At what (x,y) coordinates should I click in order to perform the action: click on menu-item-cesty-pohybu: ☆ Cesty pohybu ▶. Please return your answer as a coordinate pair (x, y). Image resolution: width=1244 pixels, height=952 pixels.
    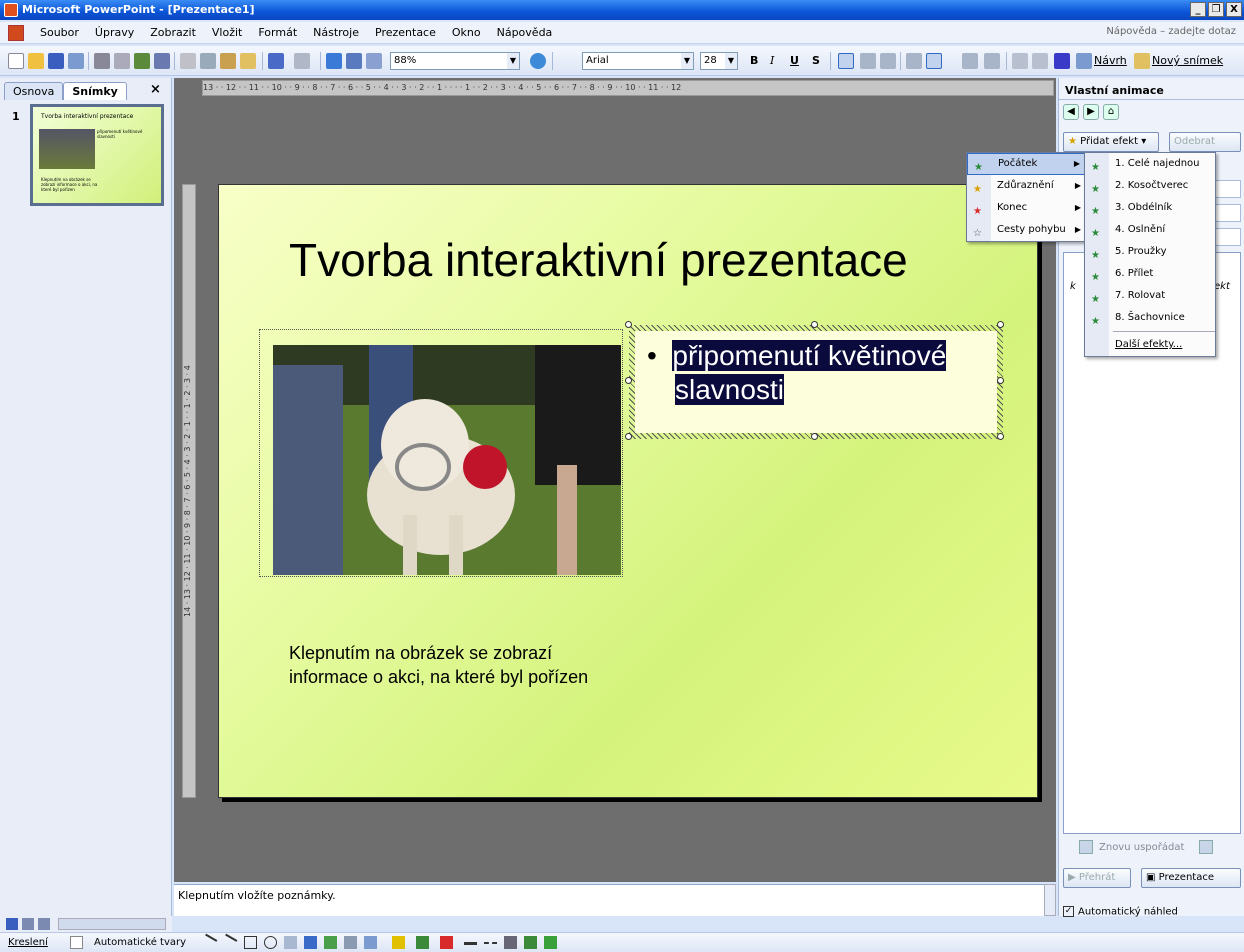
    Looking at the image, I should click on (1026, 230).